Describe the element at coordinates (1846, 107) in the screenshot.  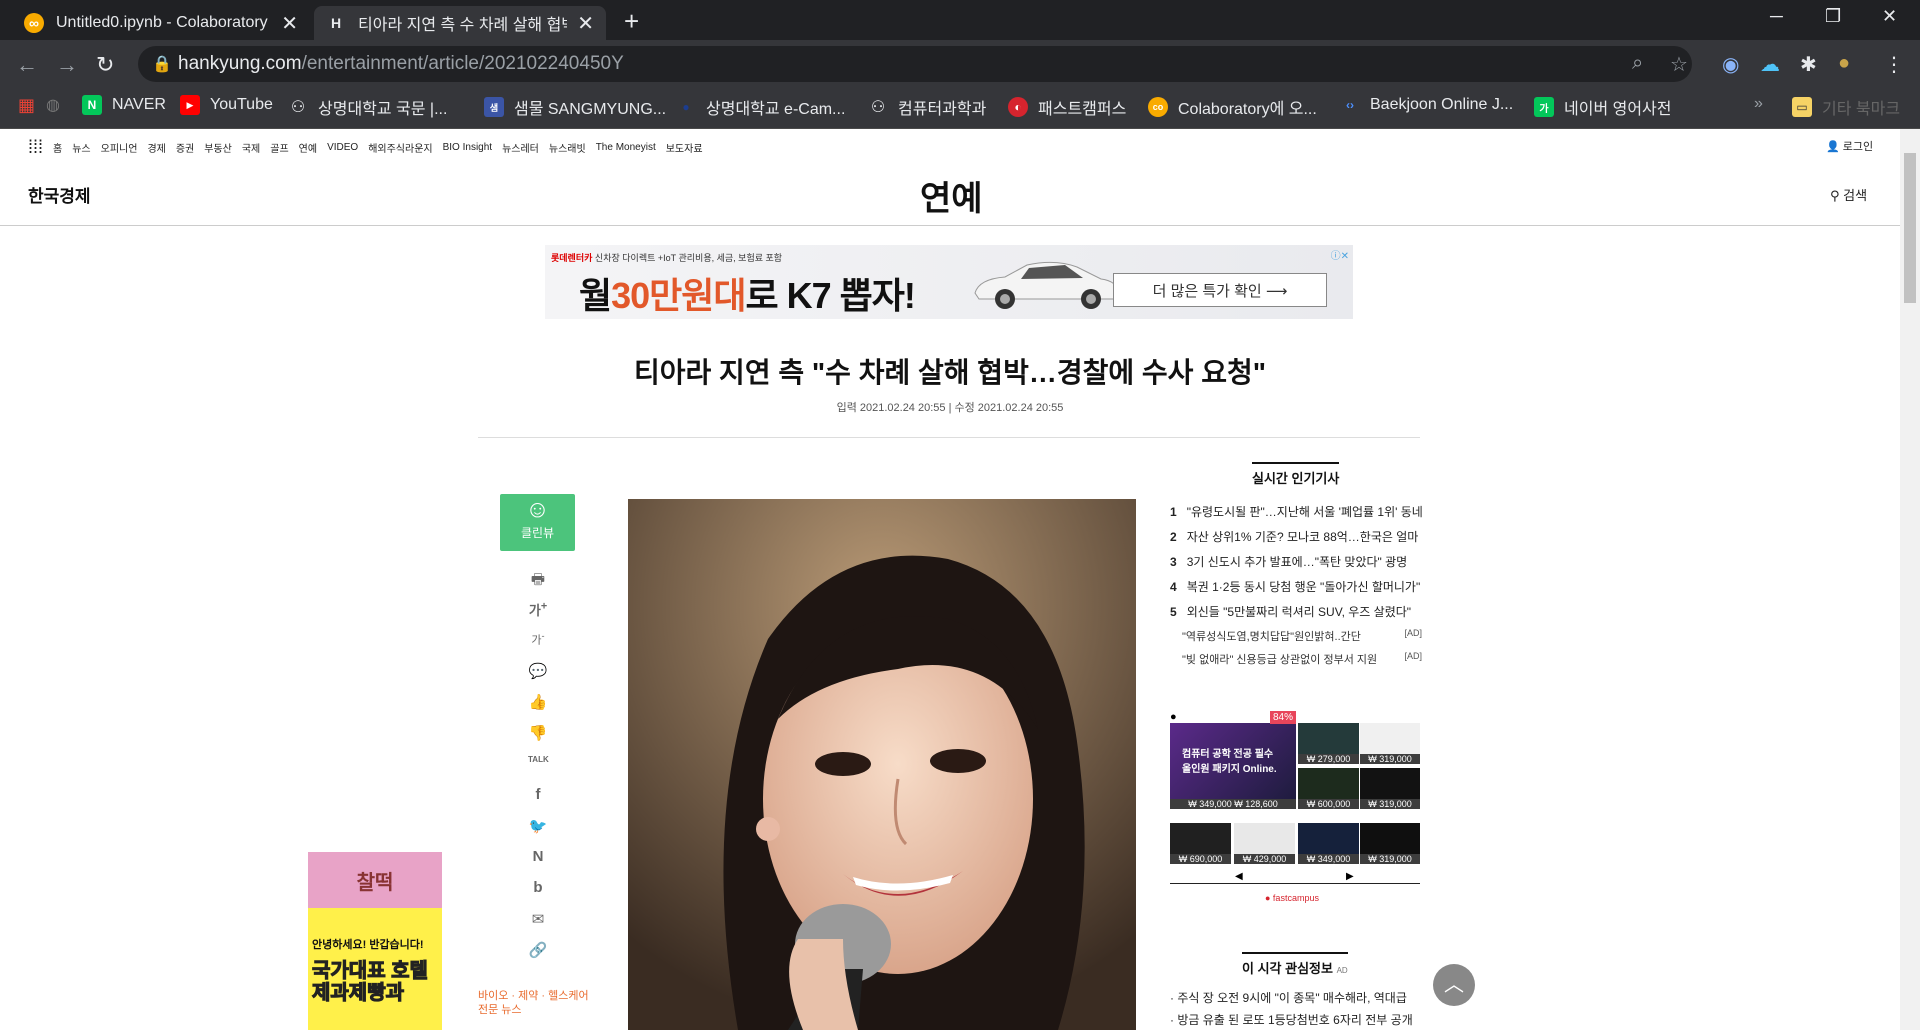
I see `other-bookmarks: ▭ 기타 북마크` at that location.